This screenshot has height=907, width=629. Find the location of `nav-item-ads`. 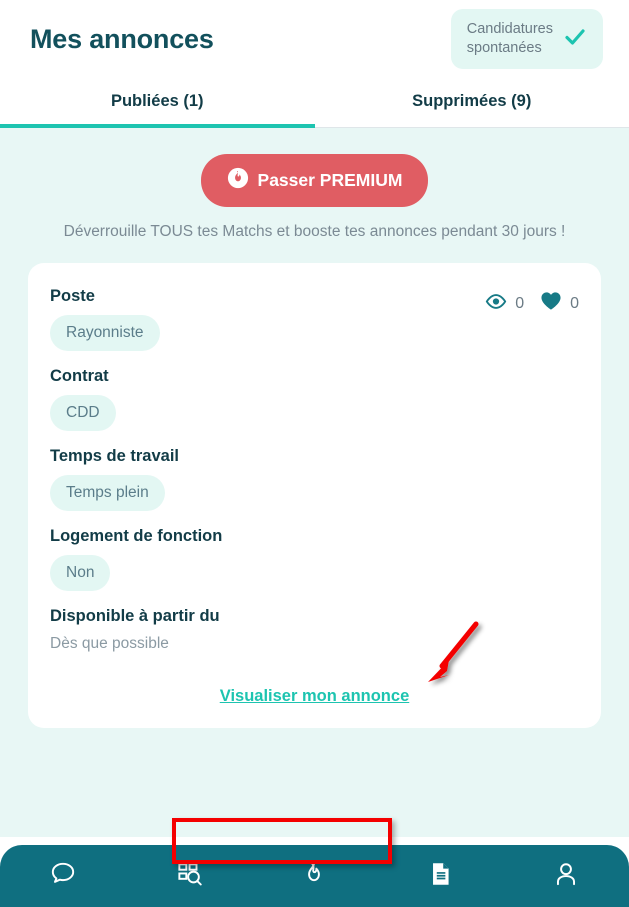

nav-item-ads is located at coordinates (440, 876).